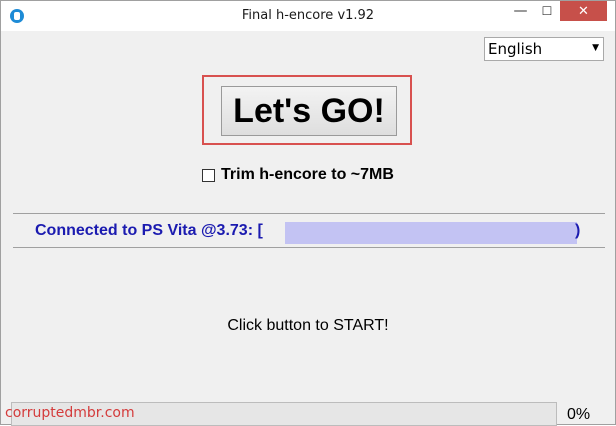  I want to click on trim-checkbox, so click(208, 175).